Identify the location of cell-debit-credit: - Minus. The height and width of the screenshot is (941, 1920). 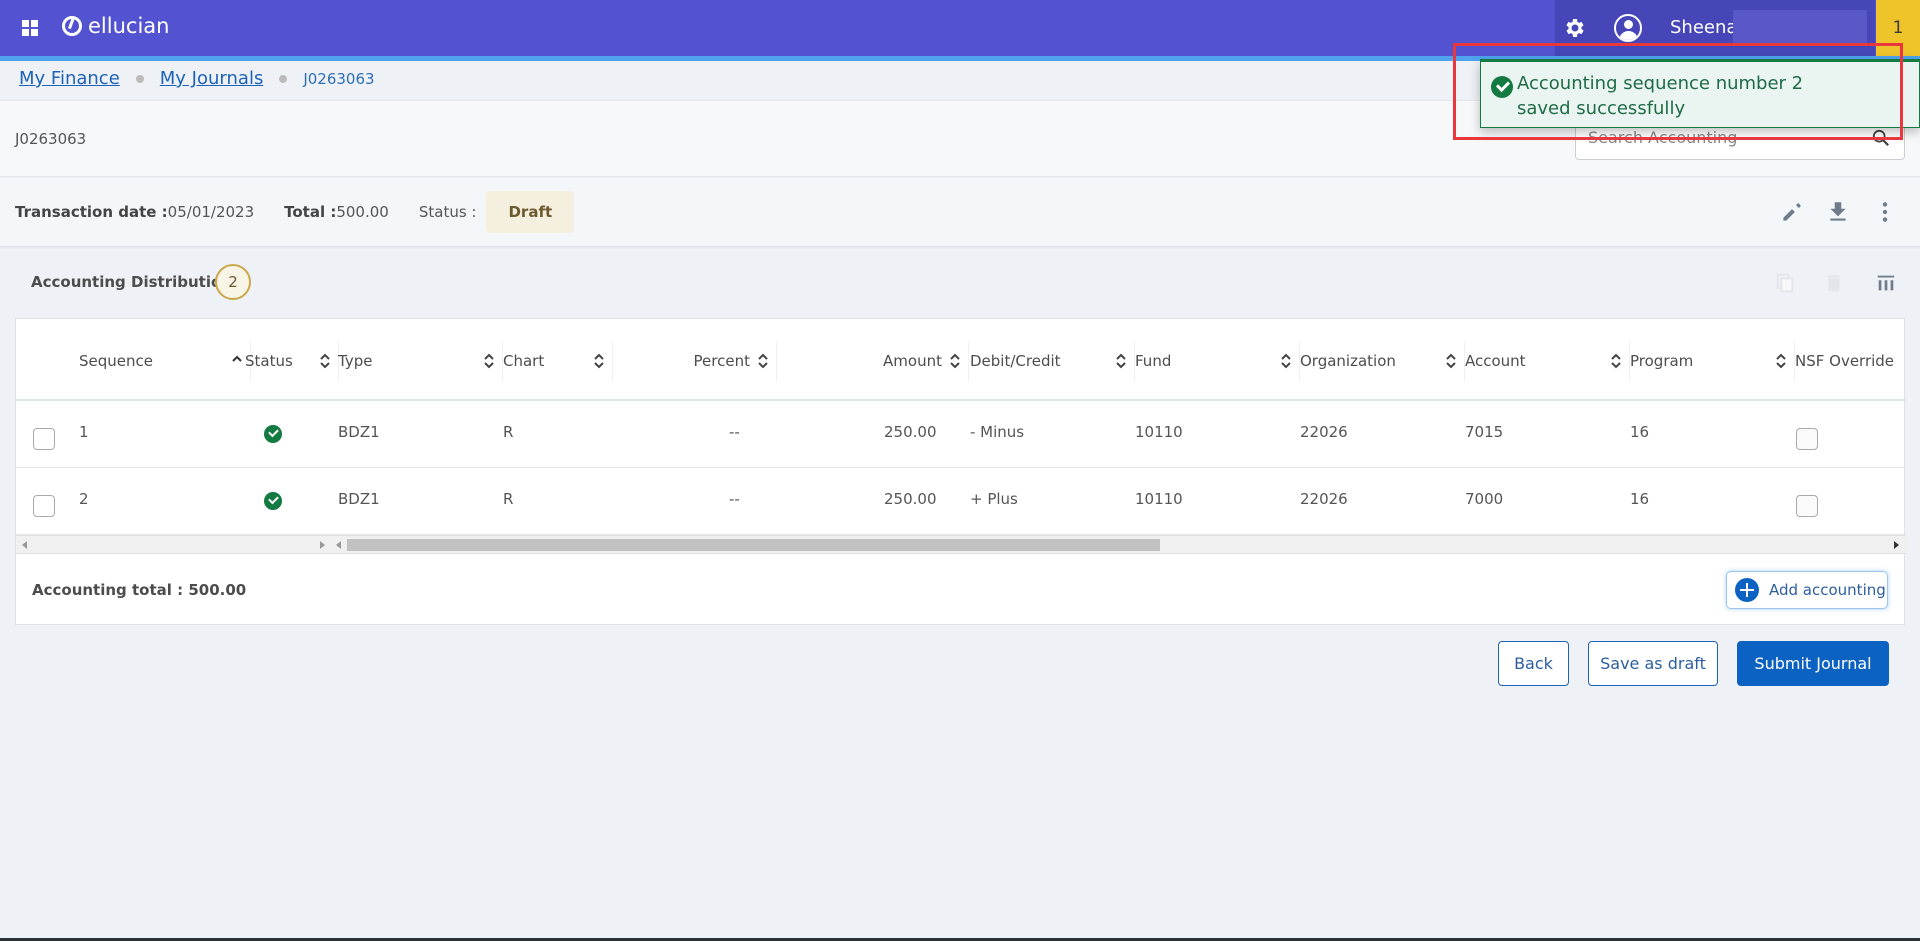
(997, 432).